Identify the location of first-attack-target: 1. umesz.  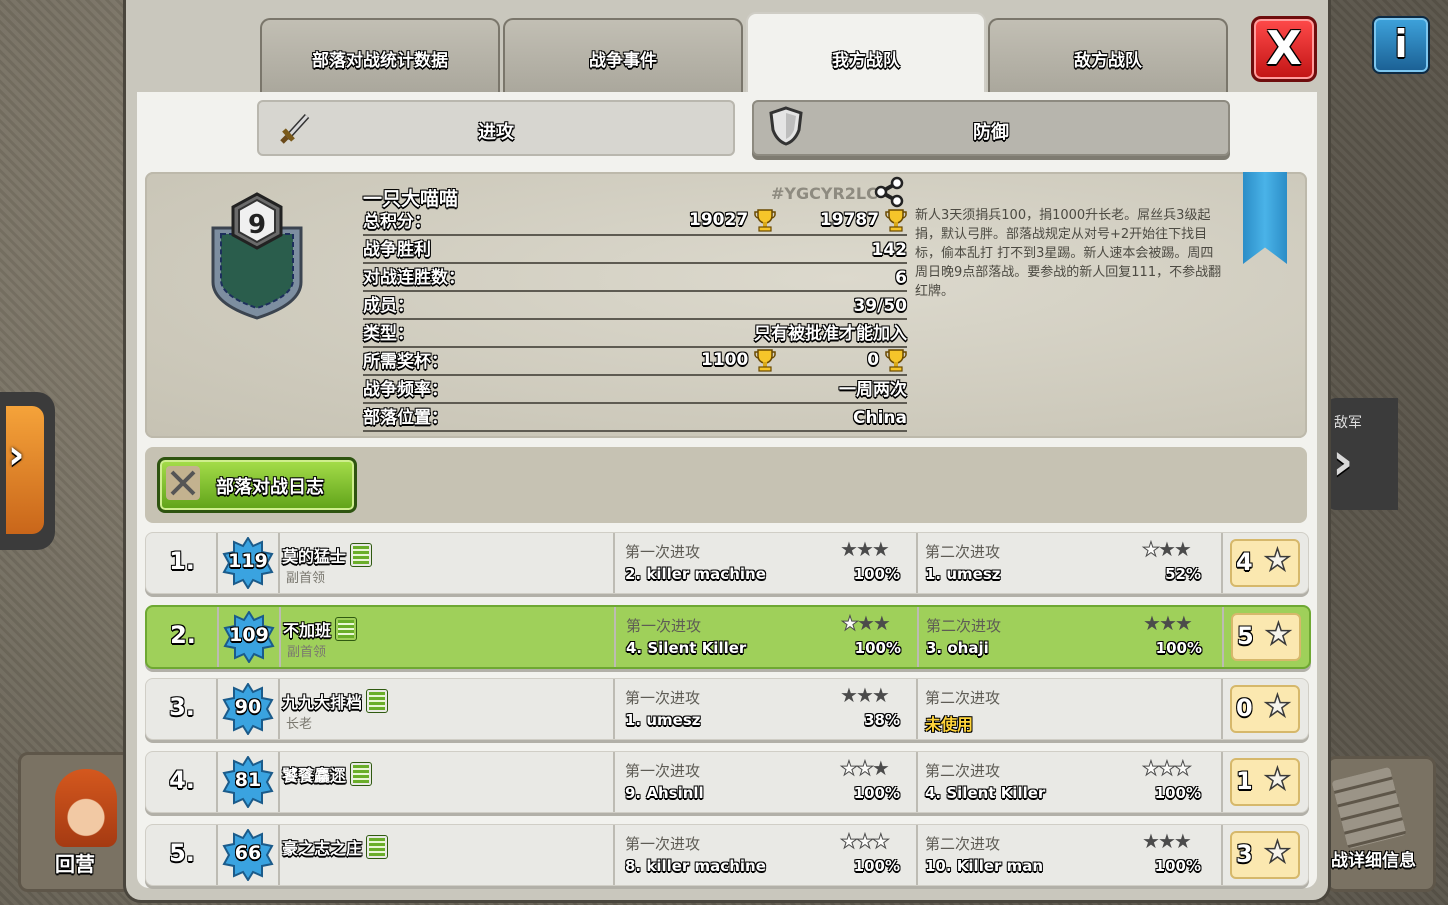
(663, 720).